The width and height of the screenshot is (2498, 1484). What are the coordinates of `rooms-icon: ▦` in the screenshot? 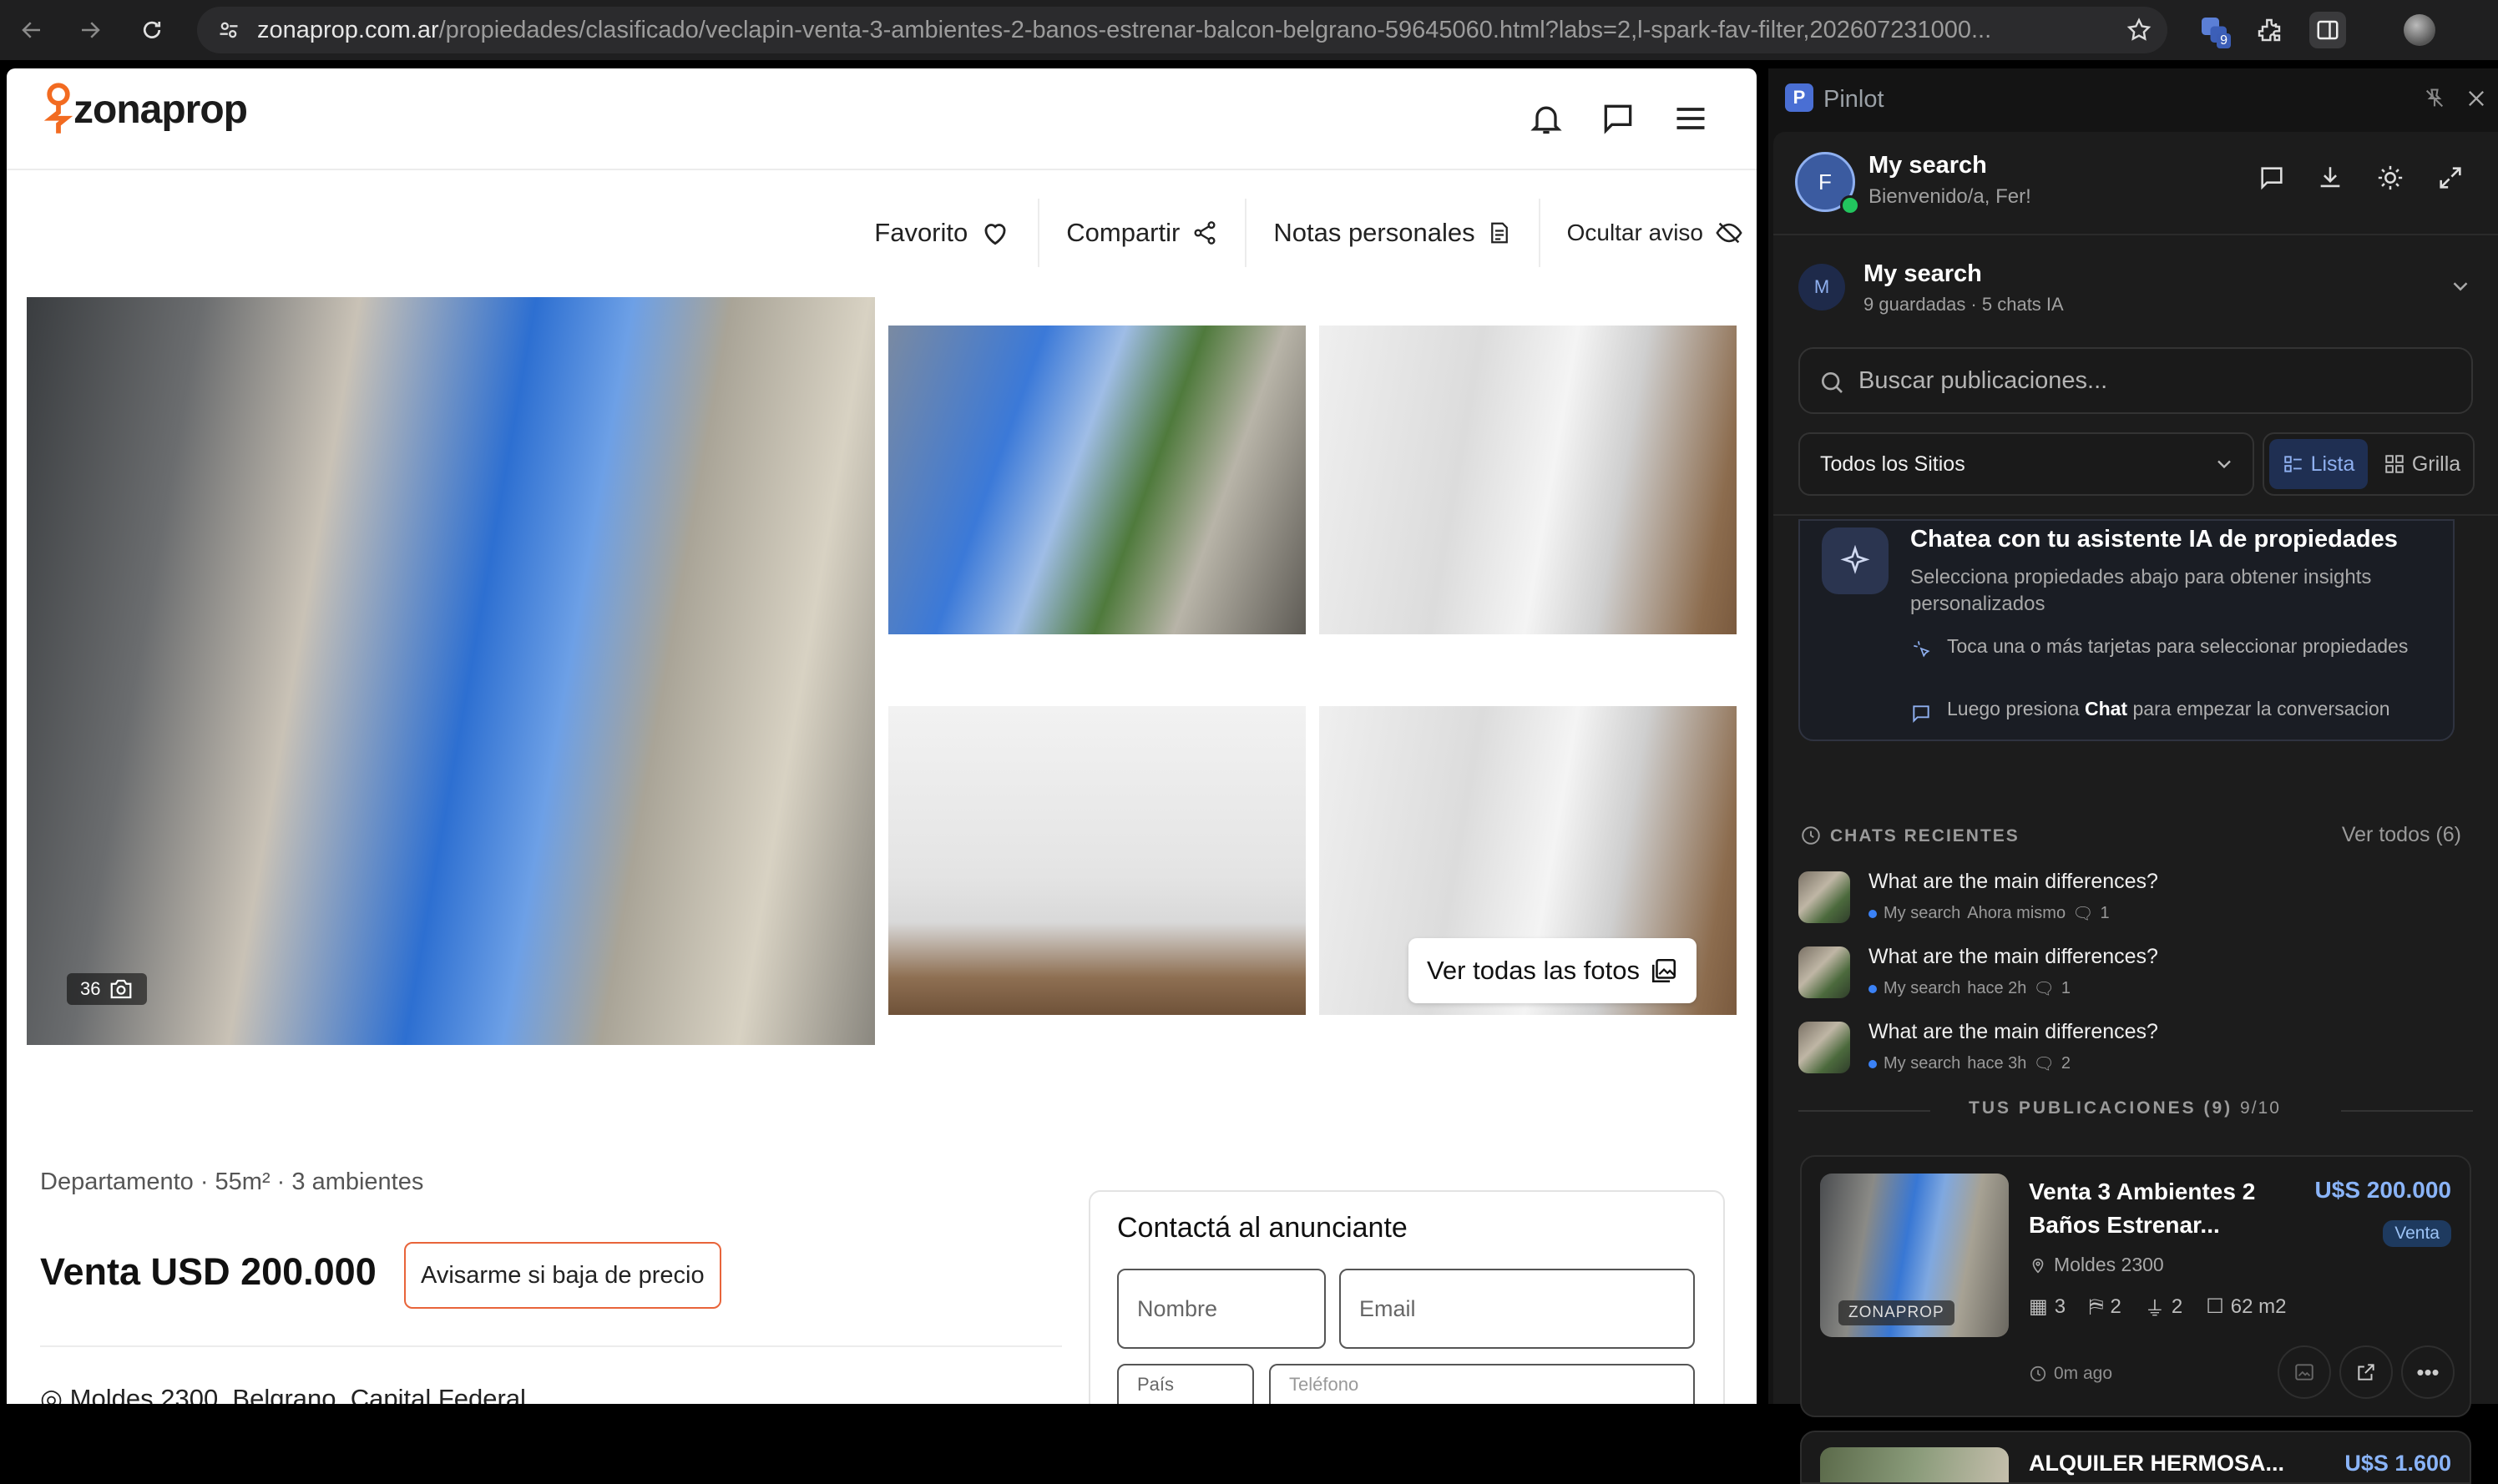 It's located at (2038, 1306).